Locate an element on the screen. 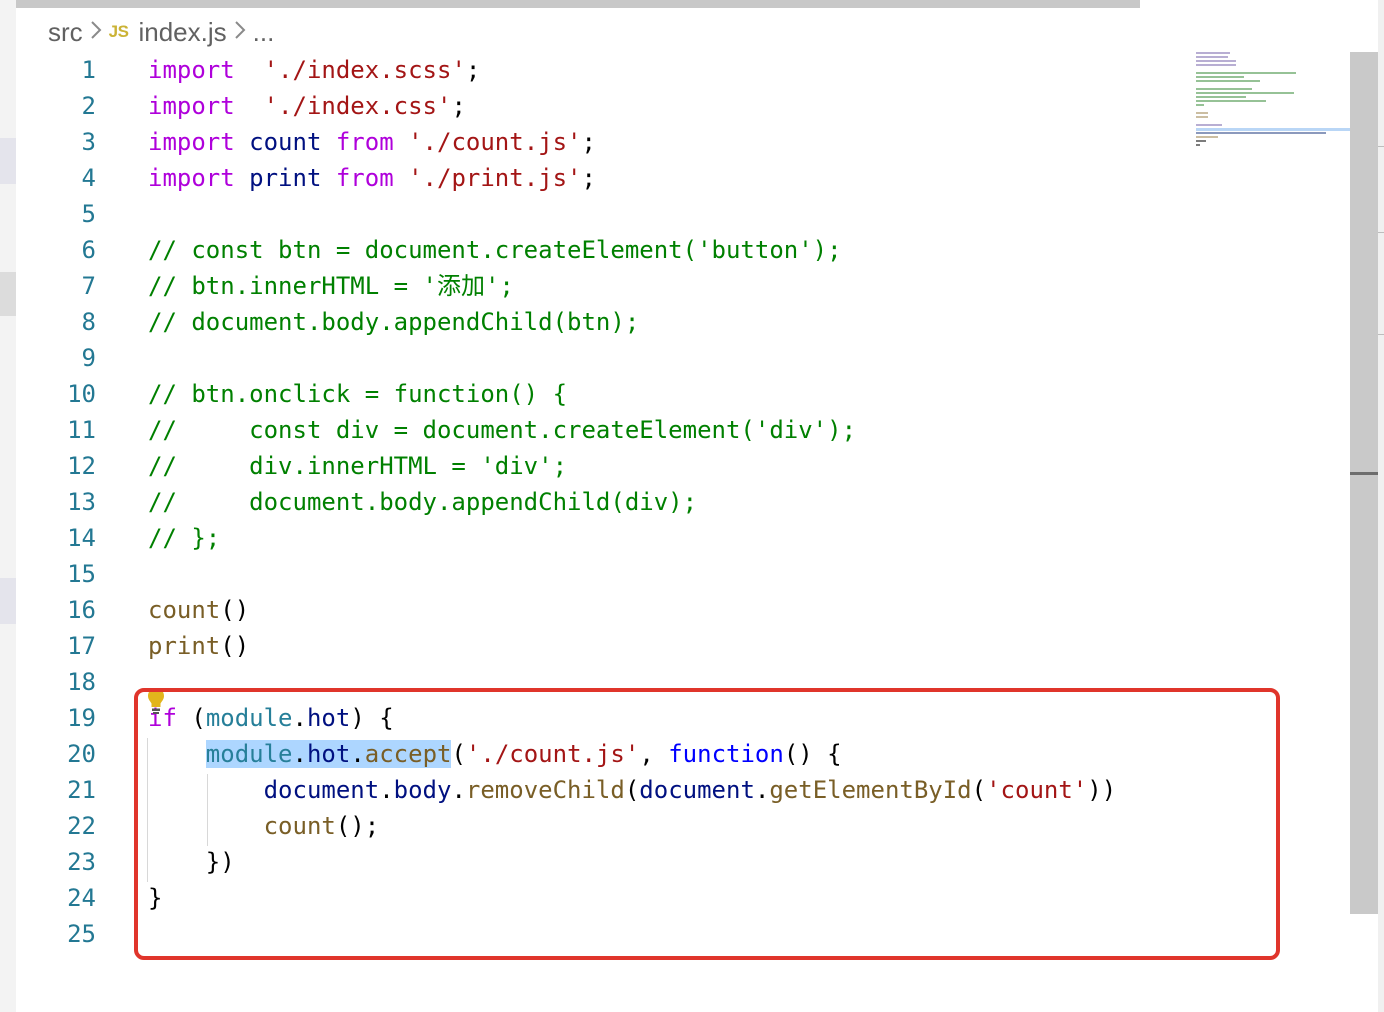 The width and height of the screenshot is (1384, 1012). breadcrumb-folder: src is located at coordinates (65, 32).